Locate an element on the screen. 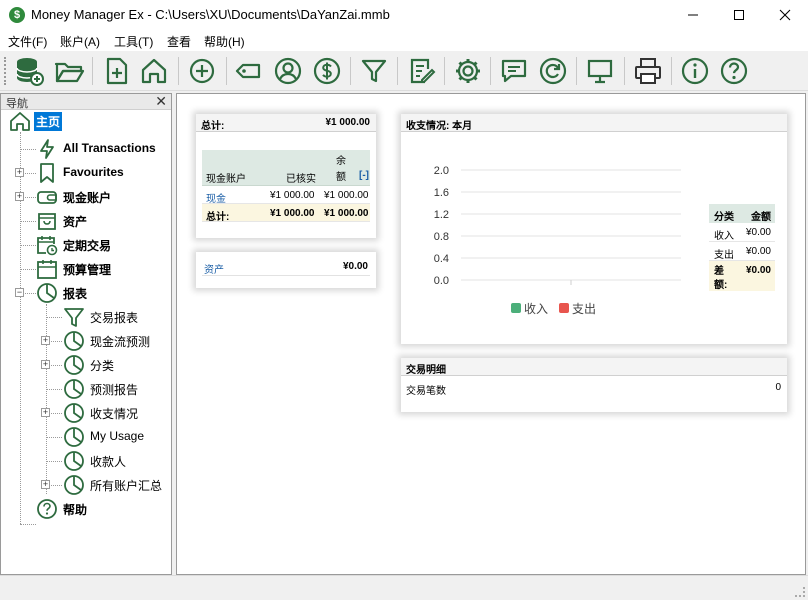 Image resolution: width=808 pixels, height=600 pixels. menu-tools: 工具(T) is located at coordinates (133, 41).